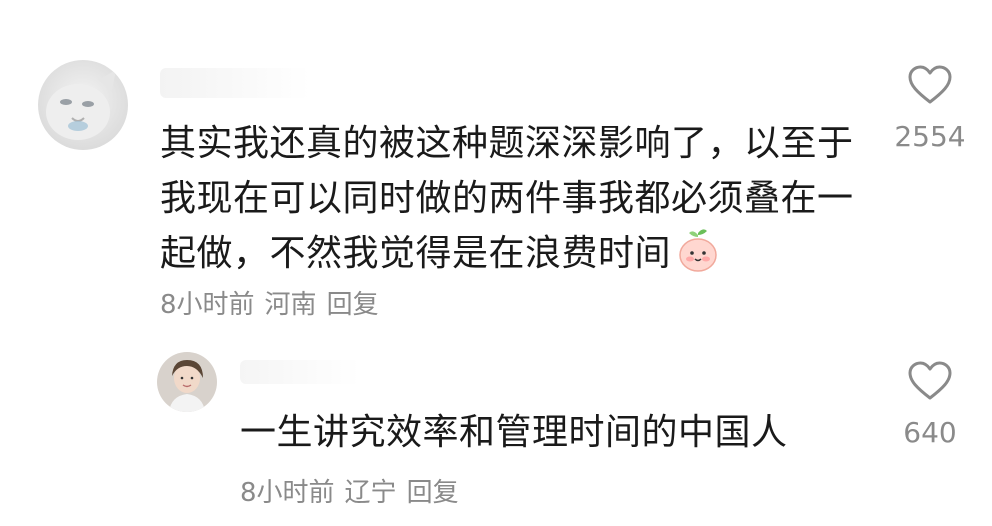 This screenshot has height=526, width=992. I want to click on person-avatar-image, so click(187, 382).